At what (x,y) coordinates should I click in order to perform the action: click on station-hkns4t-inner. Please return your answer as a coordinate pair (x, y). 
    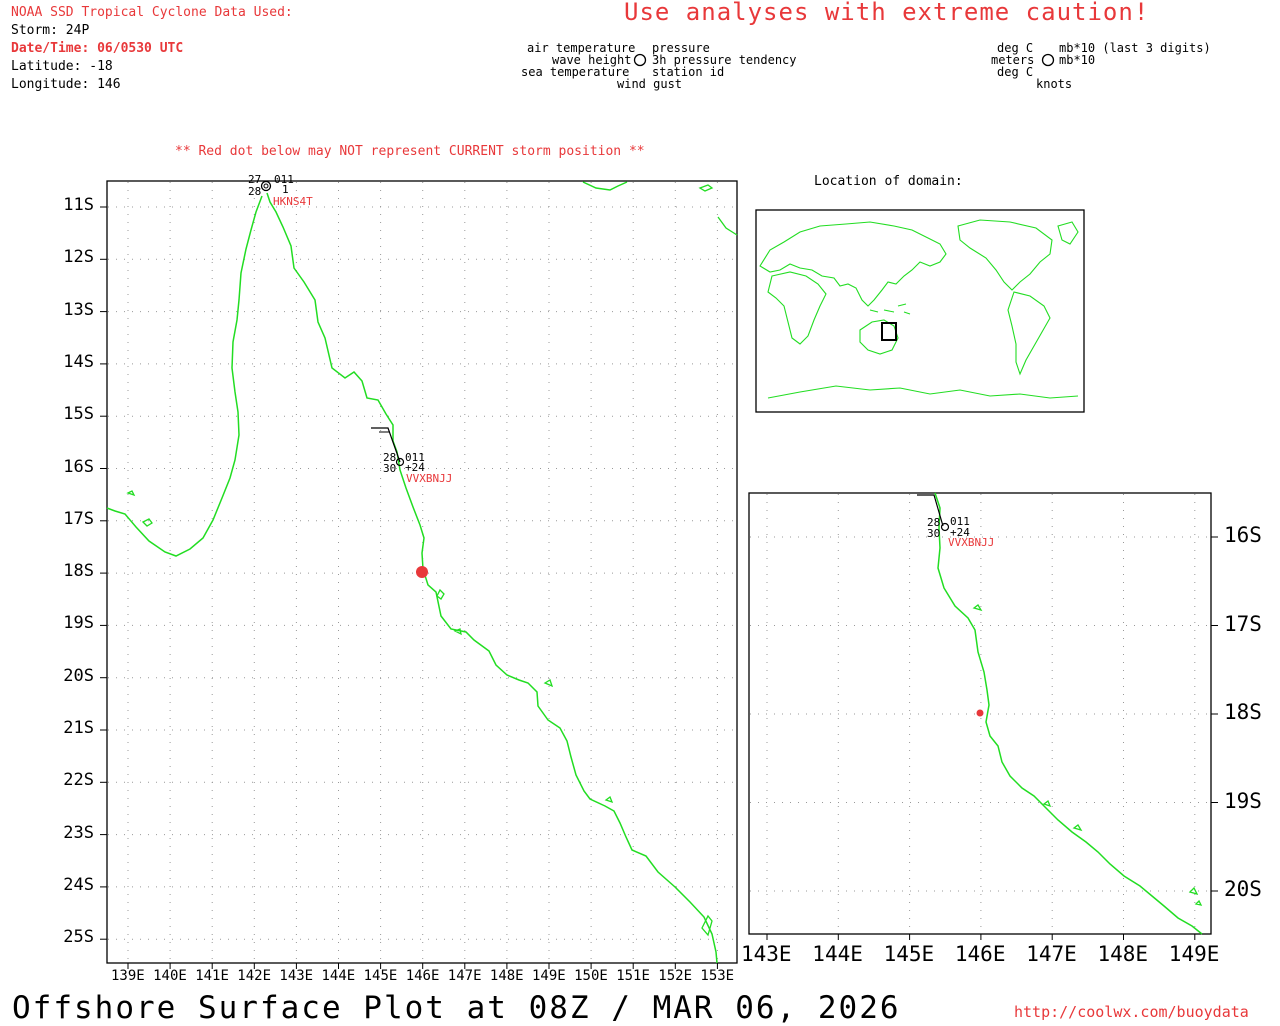
    Looking at the image, I should click on (266, 186).